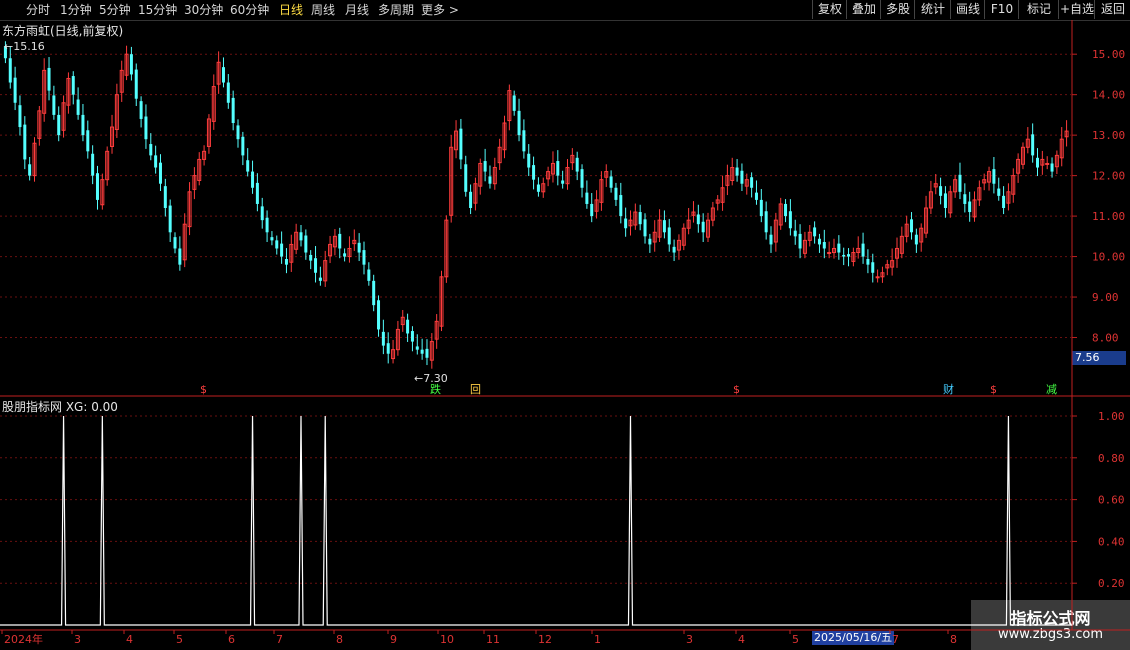 This screenshot has height=650, width=1130. What do you see at coordinates (1108, 54) in the screenshot?
I see `price-axis-label: 15.00` at bounding box center [1108, 54].